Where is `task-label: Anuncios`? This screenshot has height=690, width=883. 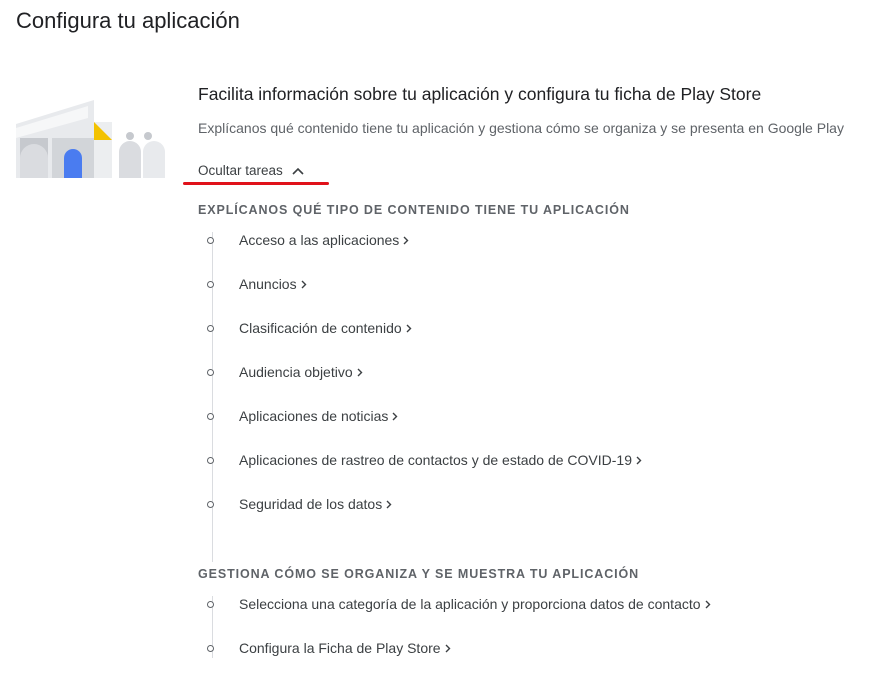
task-label: Anuncios is located at coordinates (268, 284).